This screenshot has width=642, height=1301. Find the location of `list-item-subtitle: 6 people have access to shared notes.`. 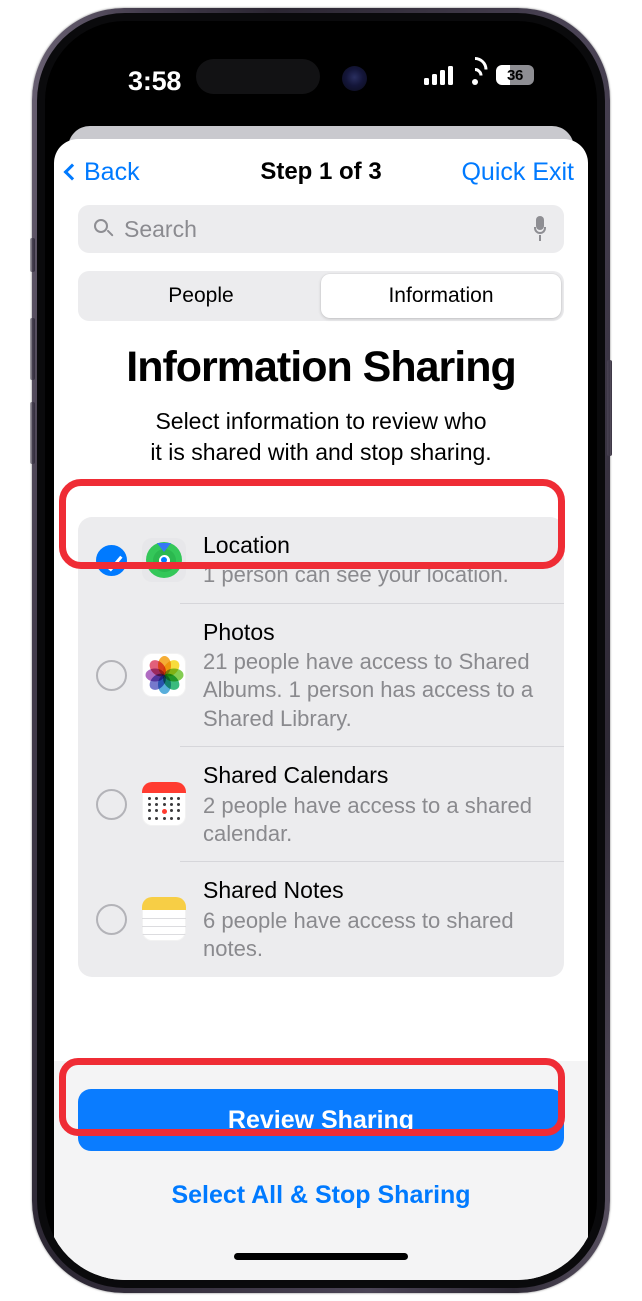

list-item-subtitle: 6 people have access to shared notes. is located at coordinates (358, 934).